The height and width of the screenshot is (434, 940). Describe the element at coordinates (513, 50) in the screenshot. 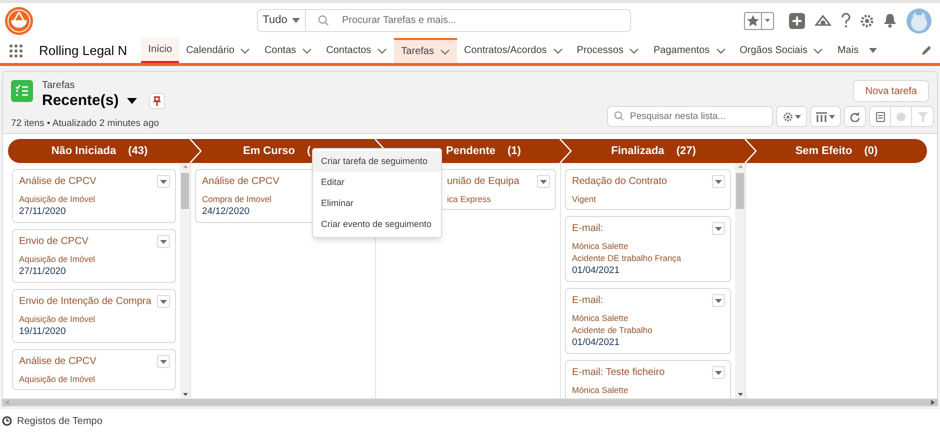

I see `nav-tab: Contratos/Acordos` at that location.